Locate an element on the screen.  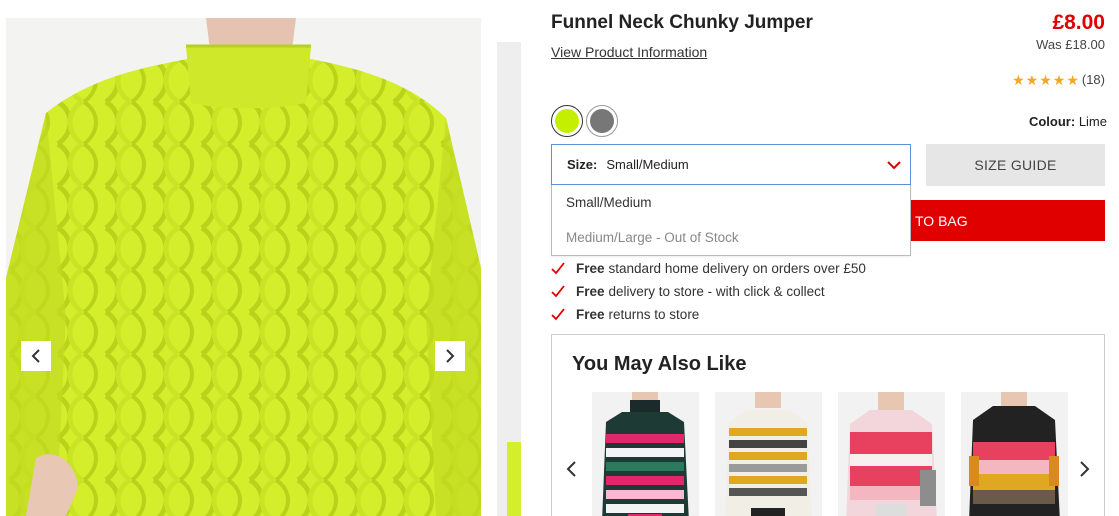
gallery-next-button is located at coordinates (450, 356).